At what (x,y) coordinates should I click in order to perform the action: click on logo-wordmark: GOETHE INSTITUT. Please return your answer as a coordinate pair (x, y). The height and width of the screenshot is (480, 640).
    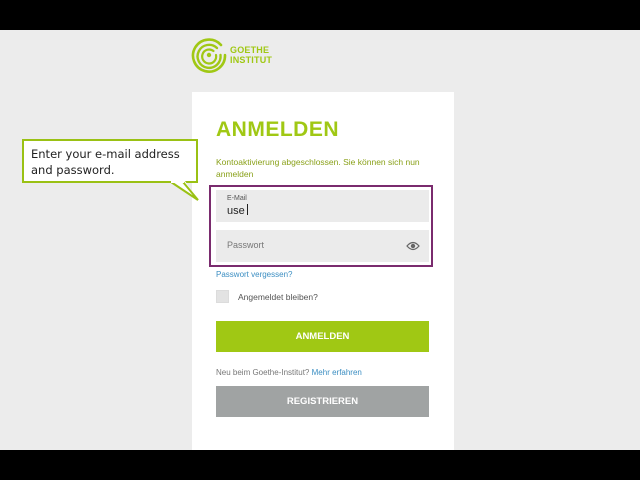
    Looking at the image, I should click on (251, 55).